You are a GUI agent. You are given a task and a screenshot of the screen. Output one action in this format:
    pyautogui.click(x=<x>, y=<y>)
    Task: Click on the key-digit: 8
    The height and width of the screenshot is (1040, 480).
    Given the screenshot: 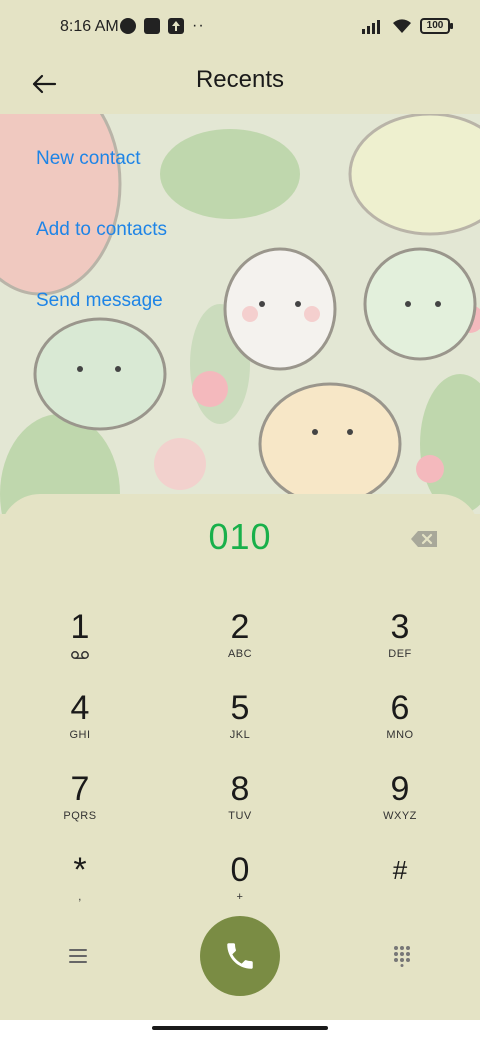 What is the action you would take?
    pyautogui.click(x=240, y=789)
    